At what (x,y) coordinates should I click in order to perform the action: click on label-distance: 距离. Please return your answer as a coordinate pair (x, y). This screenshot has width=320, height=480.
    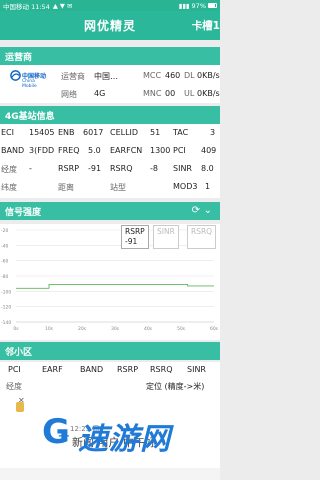
    Looking at the image, I should click on (66, 187).